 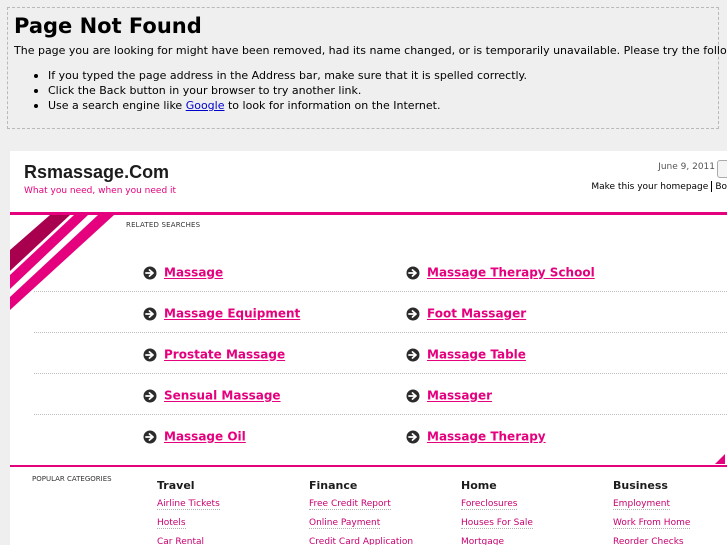 What do you see at coordinates (72, 479) in the screenshot?
I see `popular-categories-label: POPULAR CATEGORIES` at bounding box center [72, 479].